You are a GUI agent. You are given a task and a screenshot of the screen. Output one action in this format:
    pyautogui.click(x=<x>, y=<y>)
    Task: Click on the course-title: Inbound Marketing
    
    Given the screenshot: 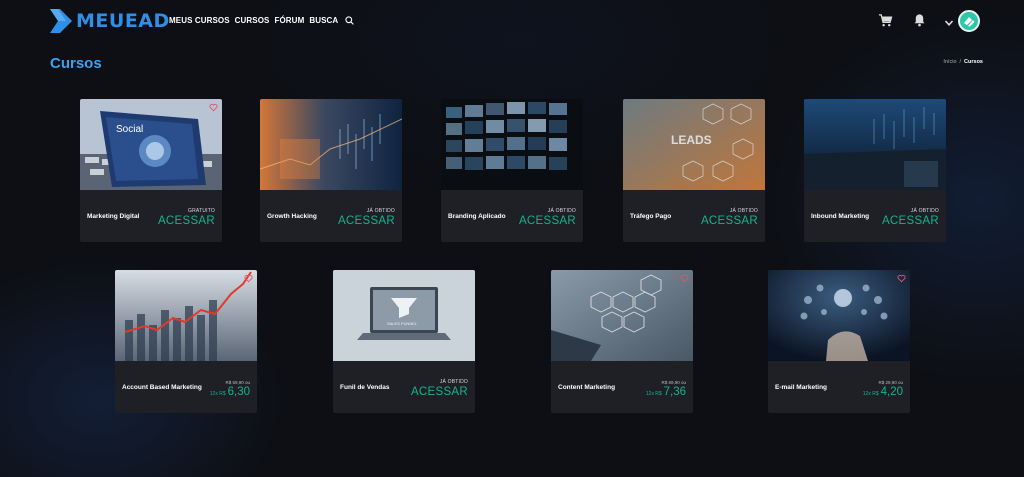 What is the action you would take?
    pyautogui.click(x=840, y=216)
    